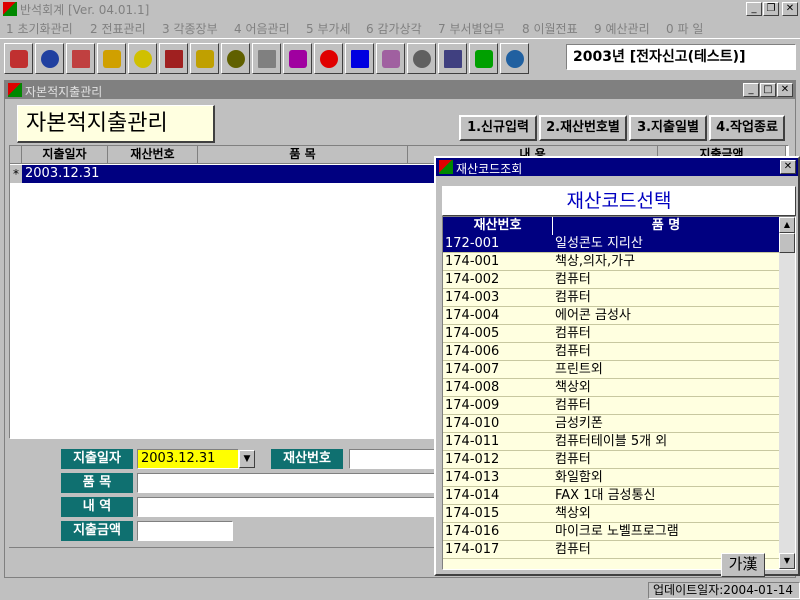 This screenshot has height=600, width=800. What do you see at coordinates (579, 369) in the screenshot?
I see `asset-name: 프린트외` at bounding box center [579, 369].